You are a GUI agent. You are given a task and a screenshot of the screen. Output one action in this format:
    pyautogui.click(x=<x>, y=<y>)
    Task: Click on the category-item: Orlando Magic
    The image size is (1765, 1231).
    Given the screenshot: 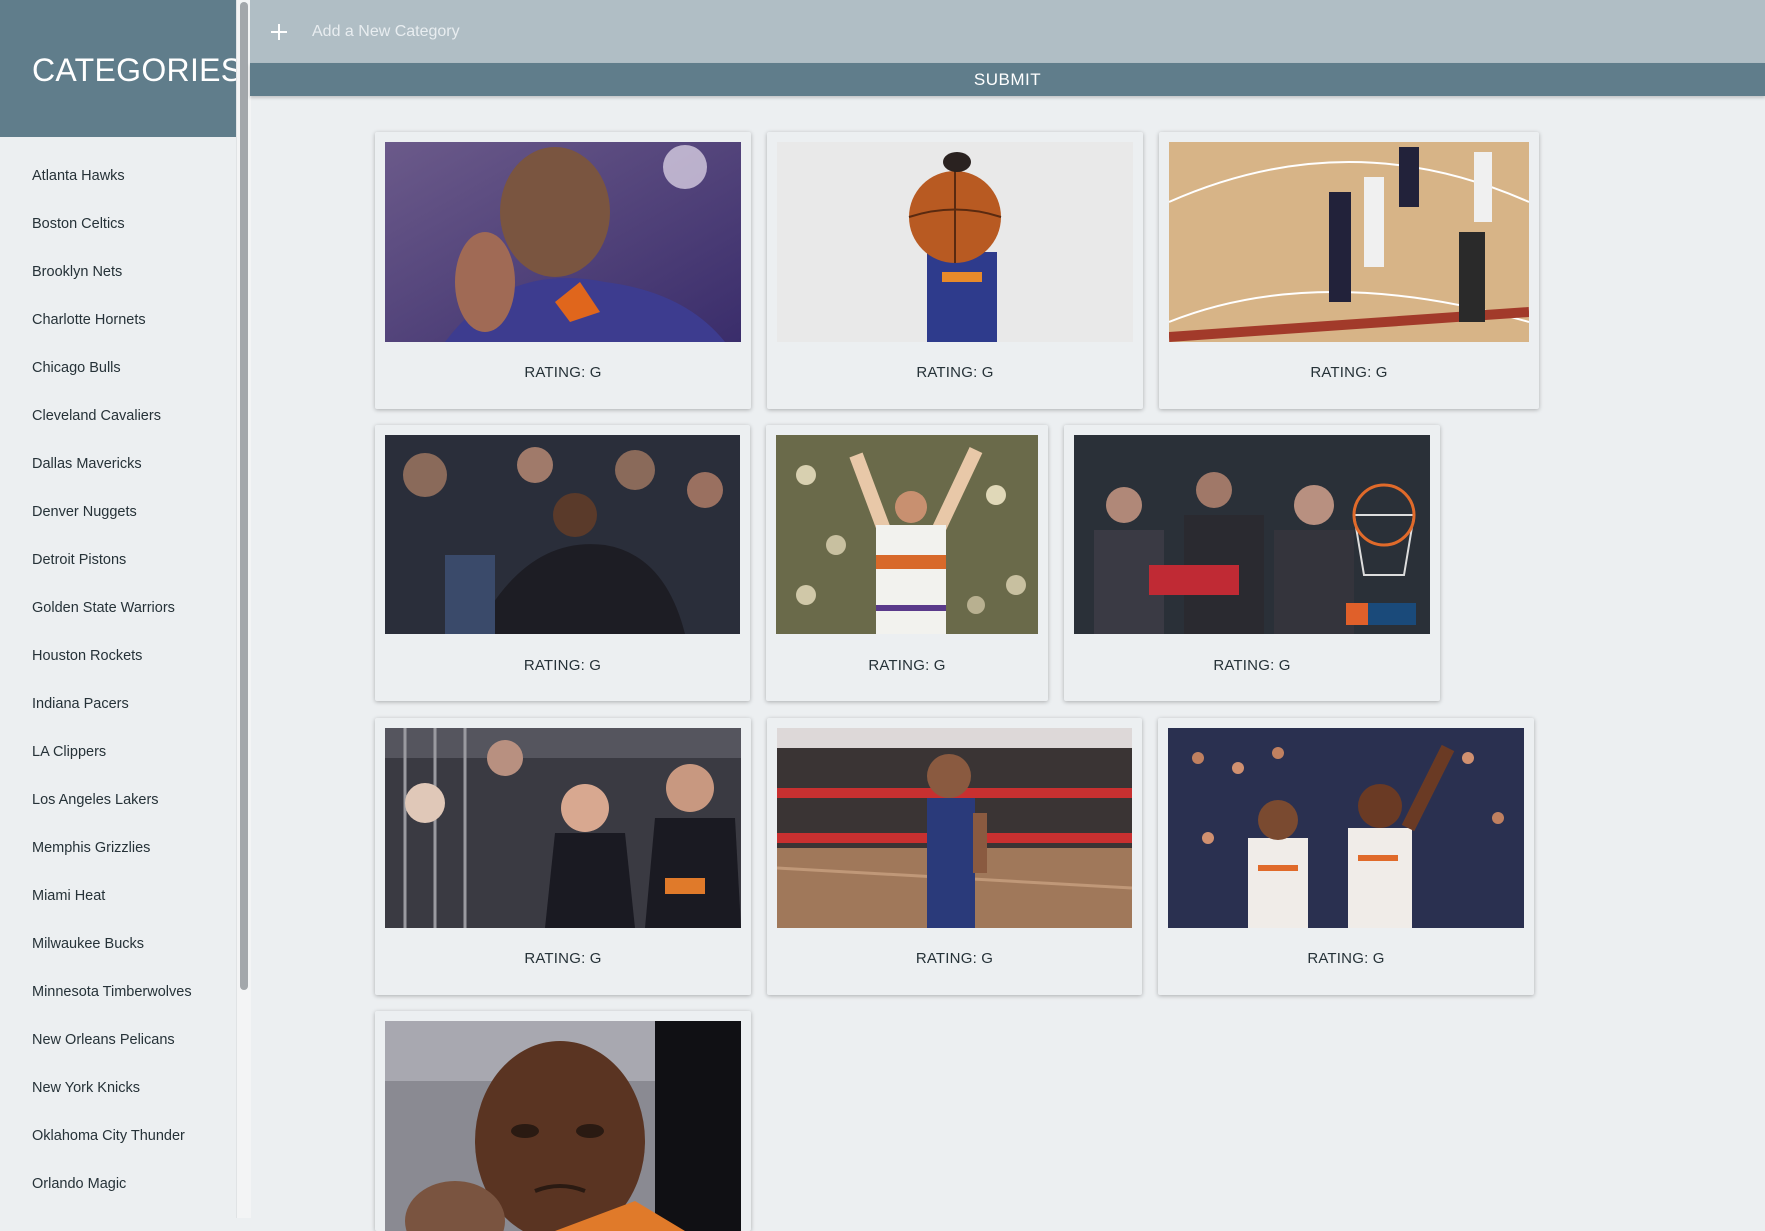 What is the action you would take?
    pyautogui.click(x=118, y=1184)
    